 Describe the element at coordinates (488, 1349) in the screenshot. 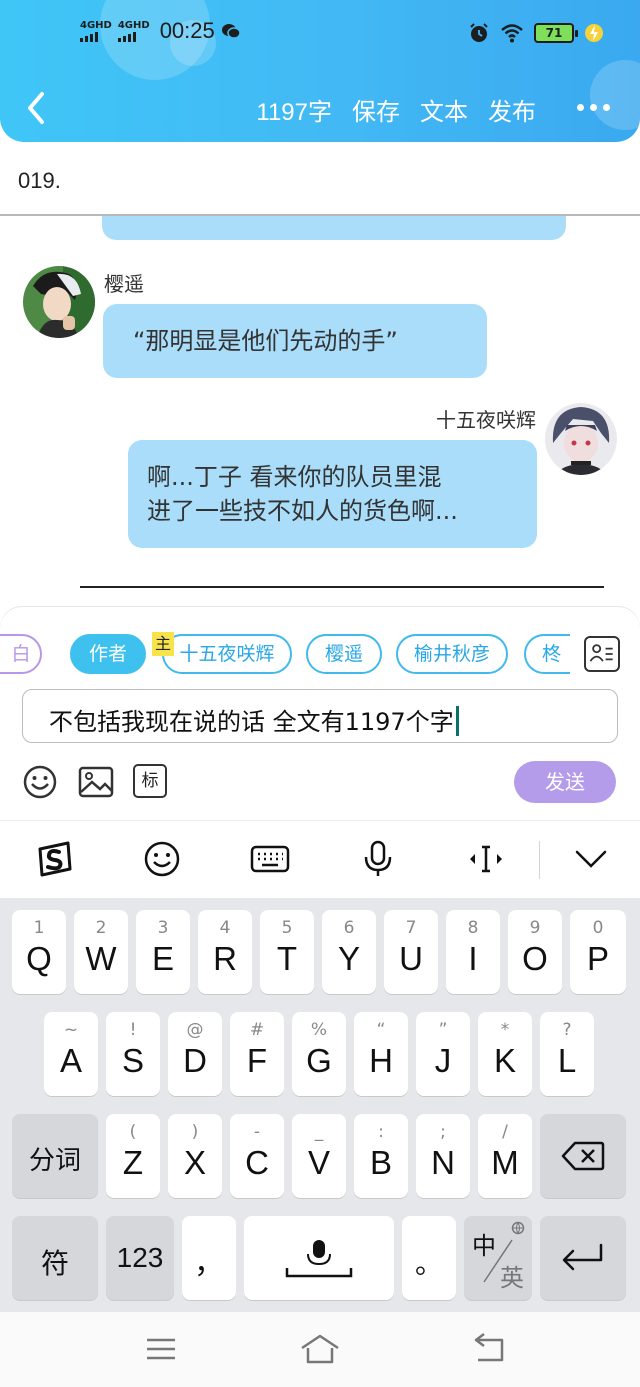

I see `back-nav-icon` at that location.